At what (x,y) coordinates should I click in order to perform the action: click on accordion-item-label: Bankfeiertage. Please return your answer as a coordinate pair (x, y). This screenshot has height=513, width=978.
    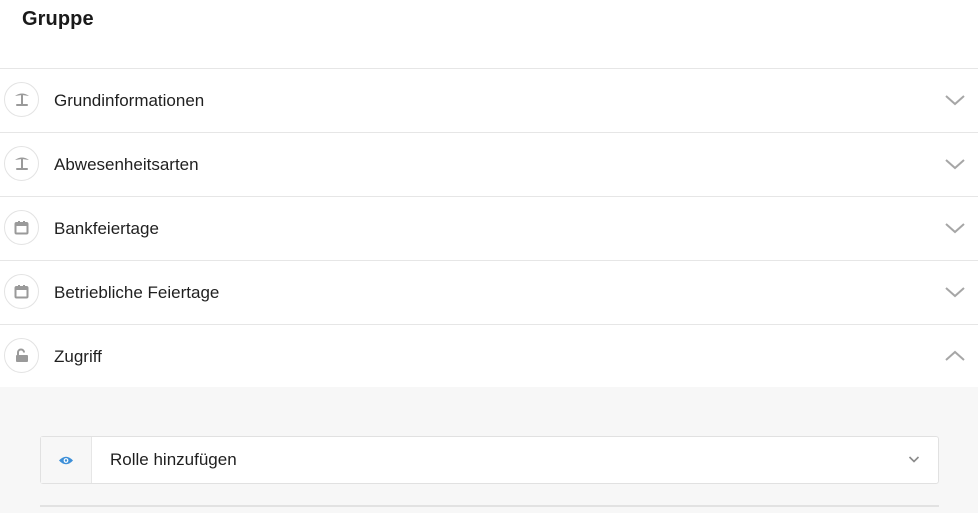
    Looking at the image, I should click on (106, 228).